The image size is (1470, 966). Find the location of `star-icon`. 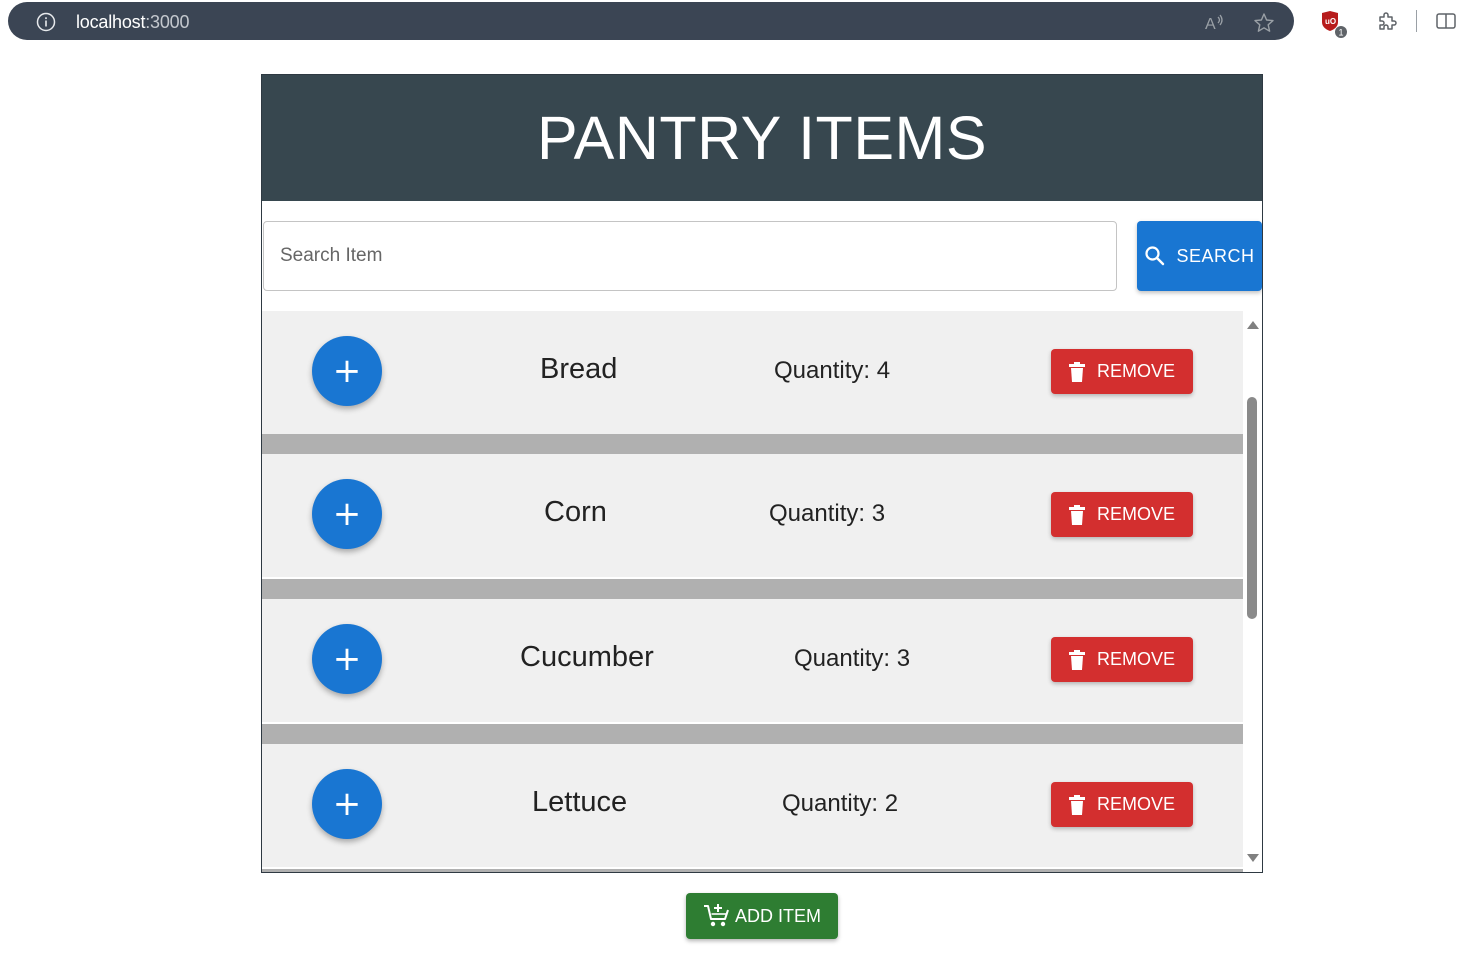

star-icon is located at coordinates (1264, 23).